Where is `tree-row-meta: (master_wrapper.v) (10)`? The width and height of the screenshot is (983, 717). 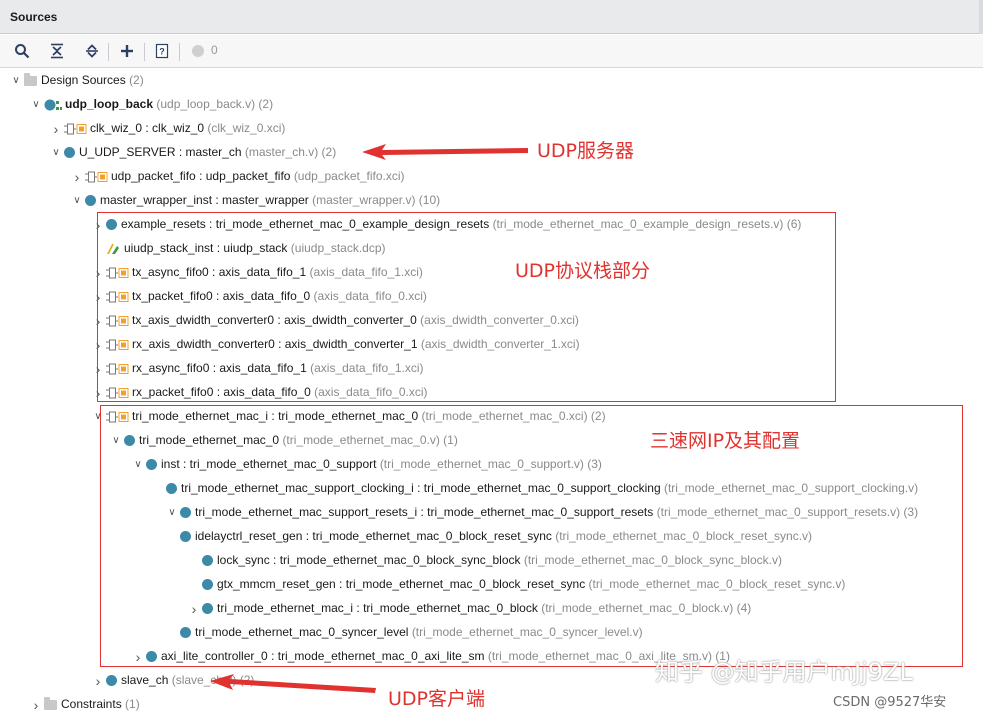 tree-row-meta: (master_wrapper.v) (10) is located at coordinates (376, 200).